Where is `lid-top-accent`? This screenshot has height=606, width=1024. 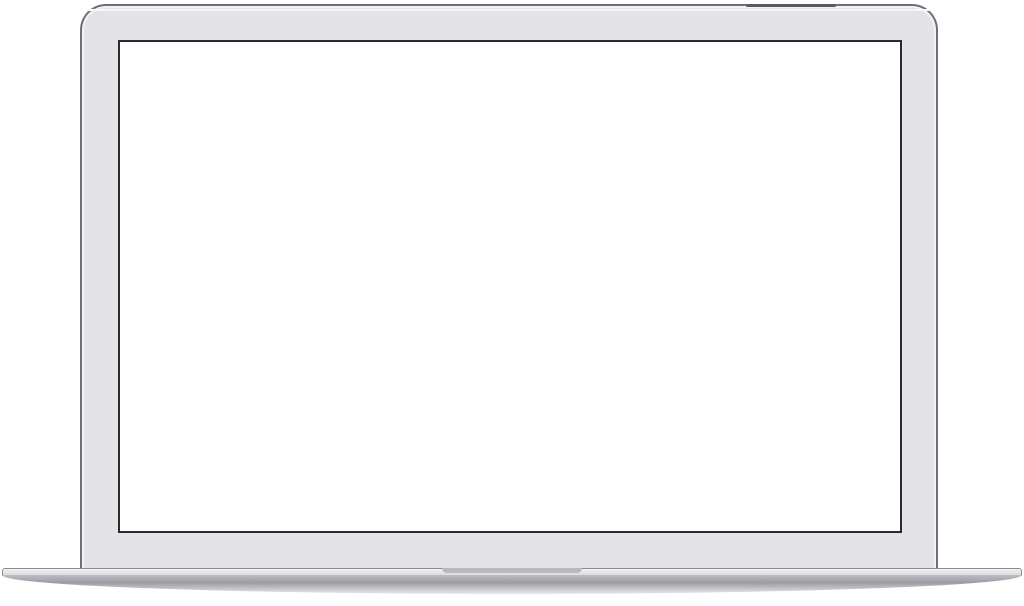 lid-top-accent is located at coordinates (791, 5).